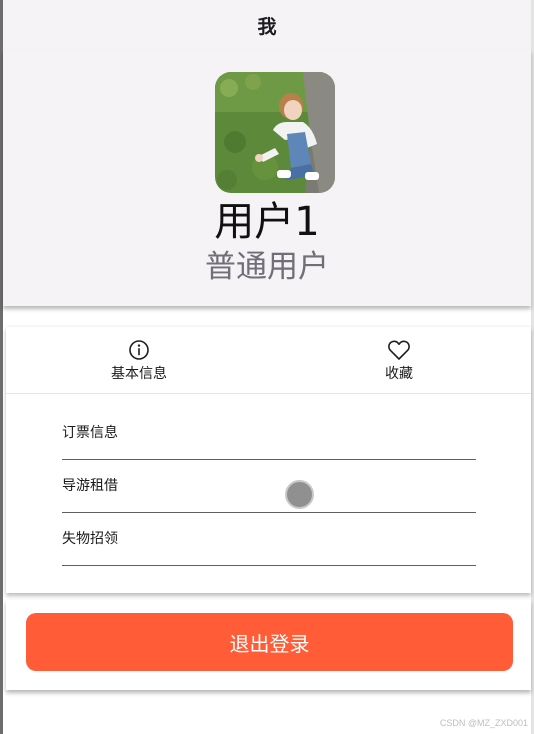 This screenshot has width=534, height=734. What do you see at coordinates (269, 433) in the screenshot?
I see `menu-item-ticket-info: 订票信息` at bounding box center [269, 433].